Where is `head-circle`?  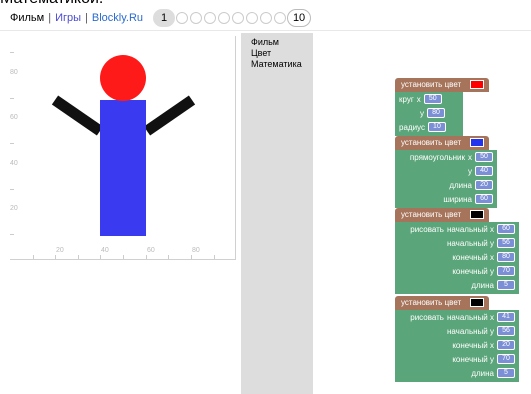
head-circle is located at coordinates (123, 78).